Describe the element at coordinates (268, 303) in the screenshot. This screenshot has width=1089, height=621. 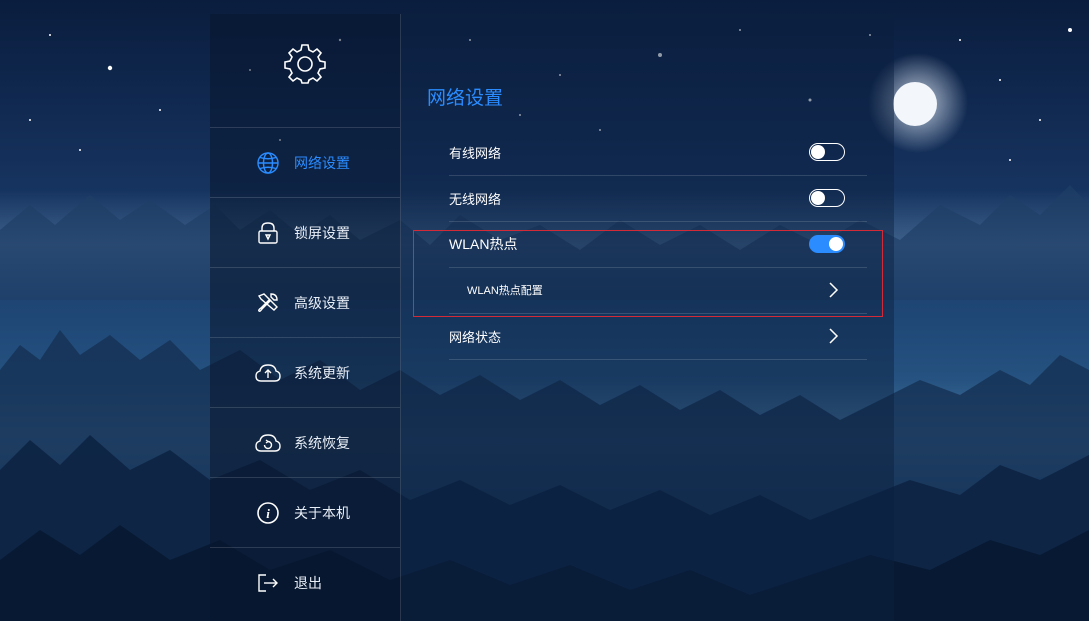
I see `tools-icon` at that location.